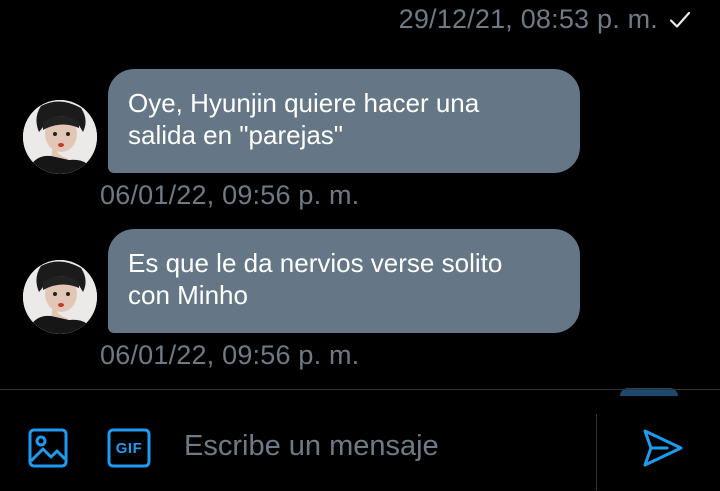 The height and width of the screenshot is (491, 720). I want to click on send-button, so click(663, 448).